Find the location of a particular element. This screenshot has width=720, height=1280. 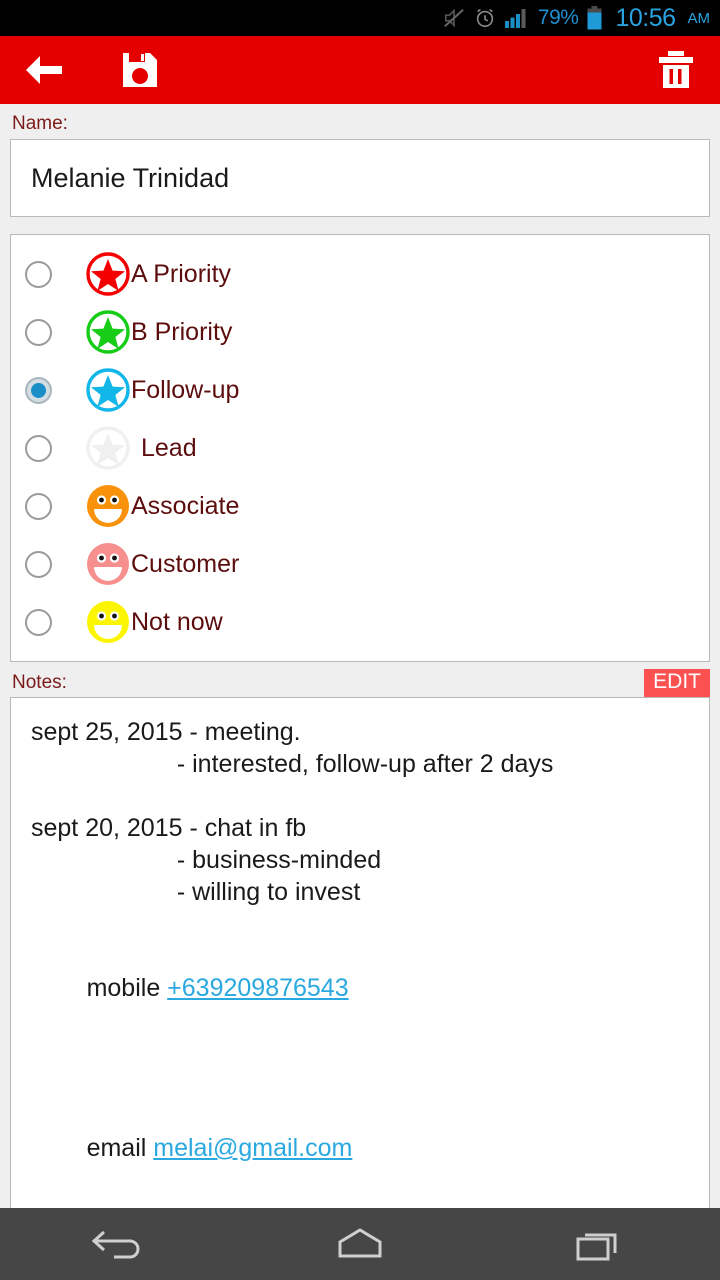

status-time: 10:56 is located at coordinates (645, 17).